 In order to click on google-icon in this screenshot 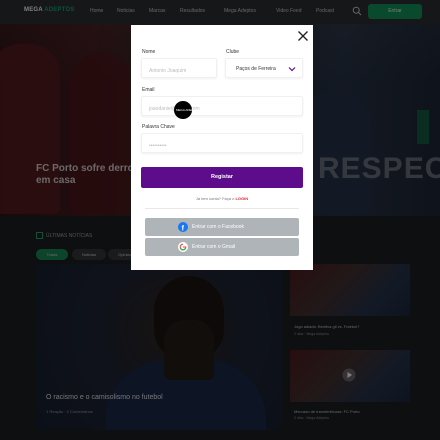, I will do `click(183, 247)`.